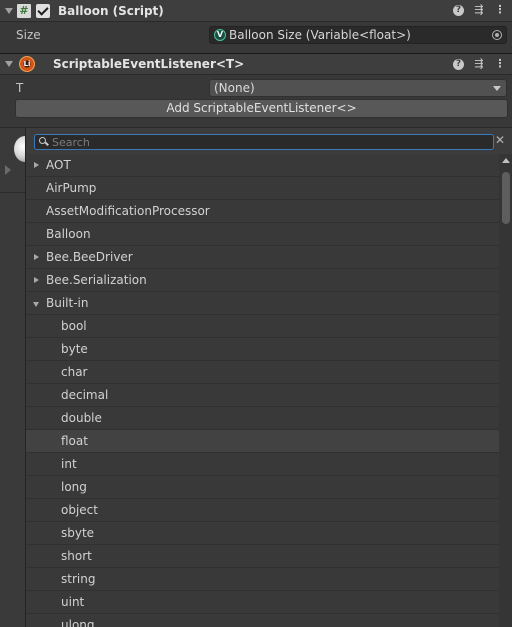  Describe the element at coordinates (78, 579) in the screenshot. I see `list-item-label: string` at that location.